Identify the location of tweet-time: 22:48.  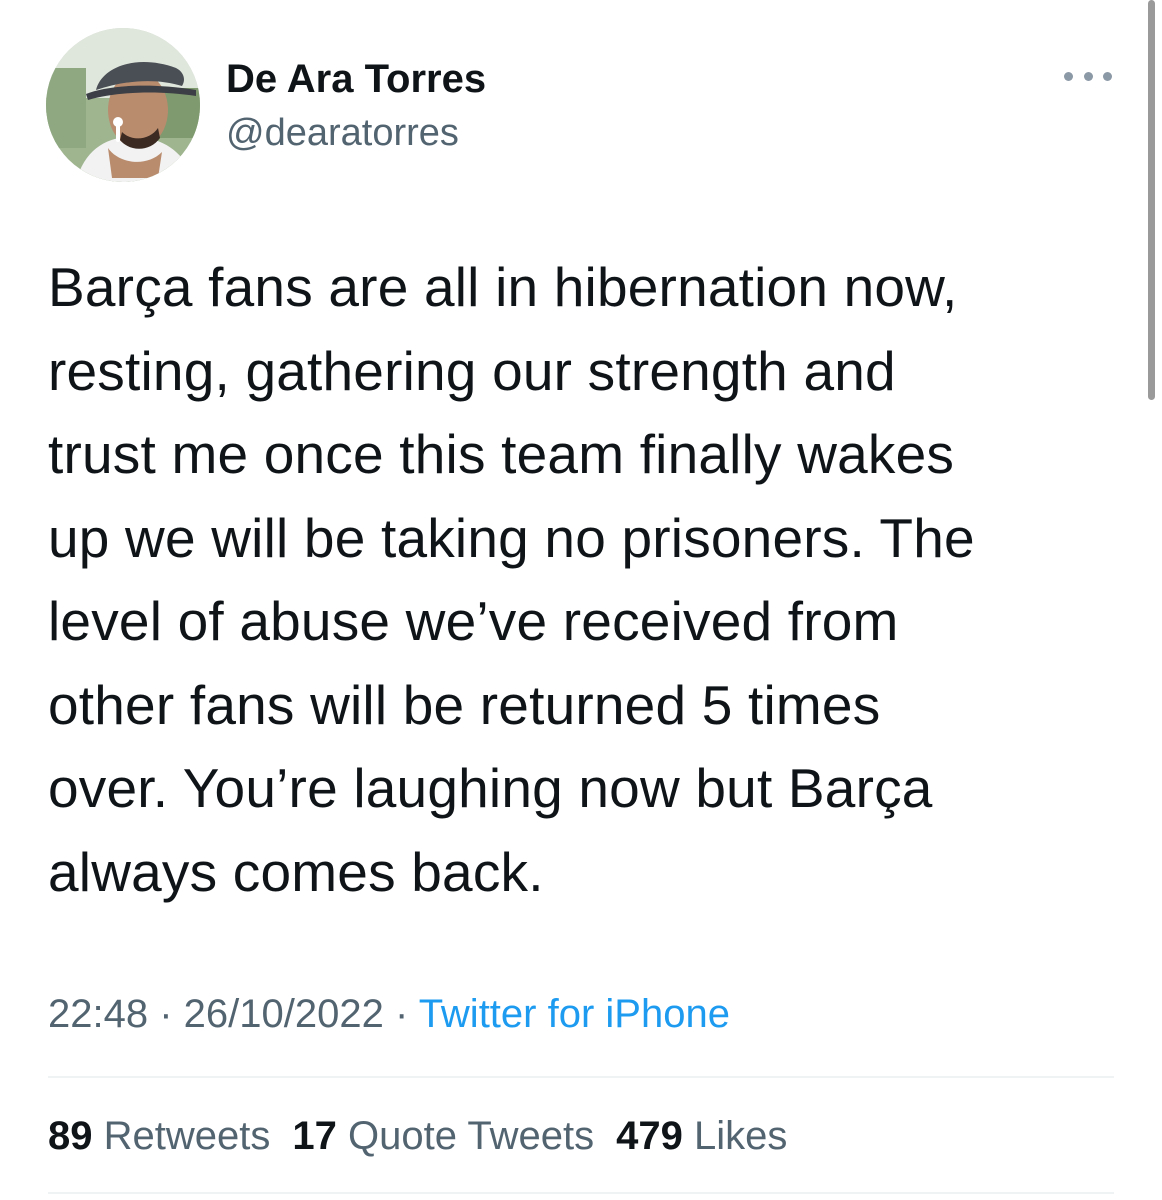
(98, 1014).